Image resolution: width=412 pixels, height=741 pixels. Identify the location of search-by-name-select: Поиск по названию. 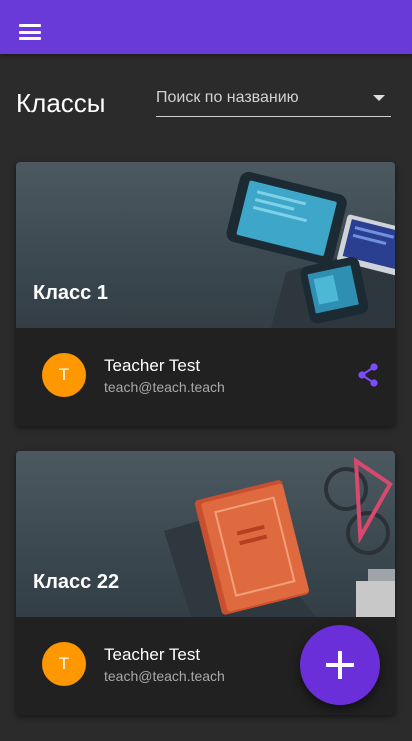
(273, 100).